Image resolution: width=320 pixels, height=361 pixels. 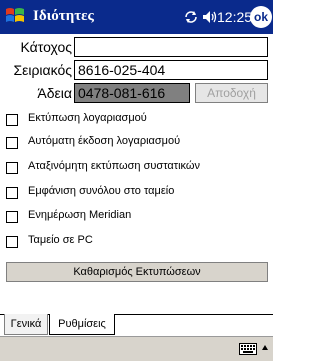 I want to click on holder-field, so click(x=171, y=47).